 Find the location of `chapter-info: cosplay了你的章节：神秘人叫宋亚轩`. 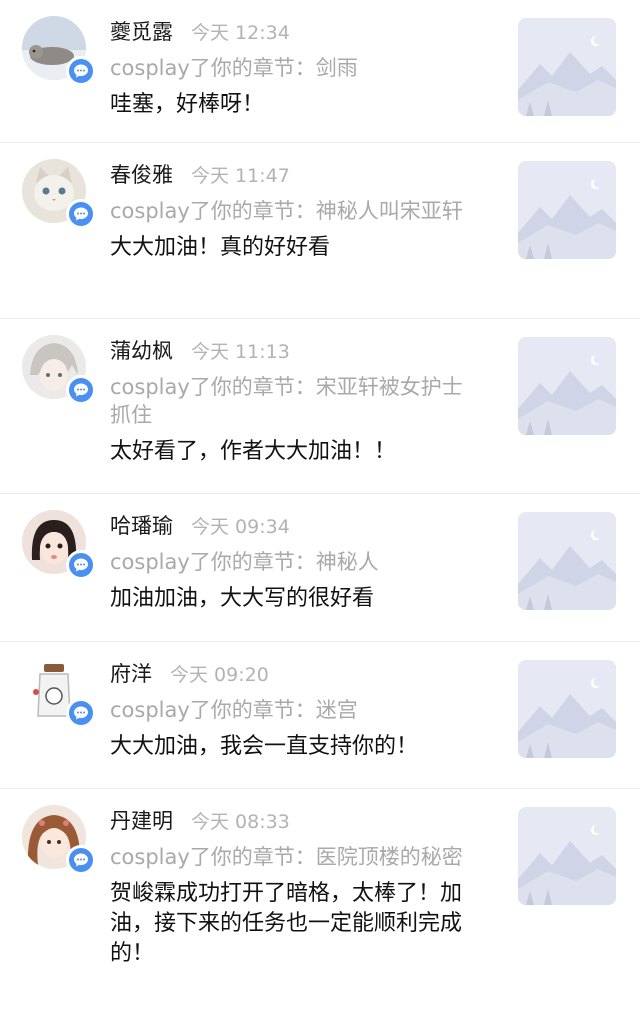

chapter-info: cosplay了你的章节：神秘人叫宋亚轩 is located at coordinates (295, 211).